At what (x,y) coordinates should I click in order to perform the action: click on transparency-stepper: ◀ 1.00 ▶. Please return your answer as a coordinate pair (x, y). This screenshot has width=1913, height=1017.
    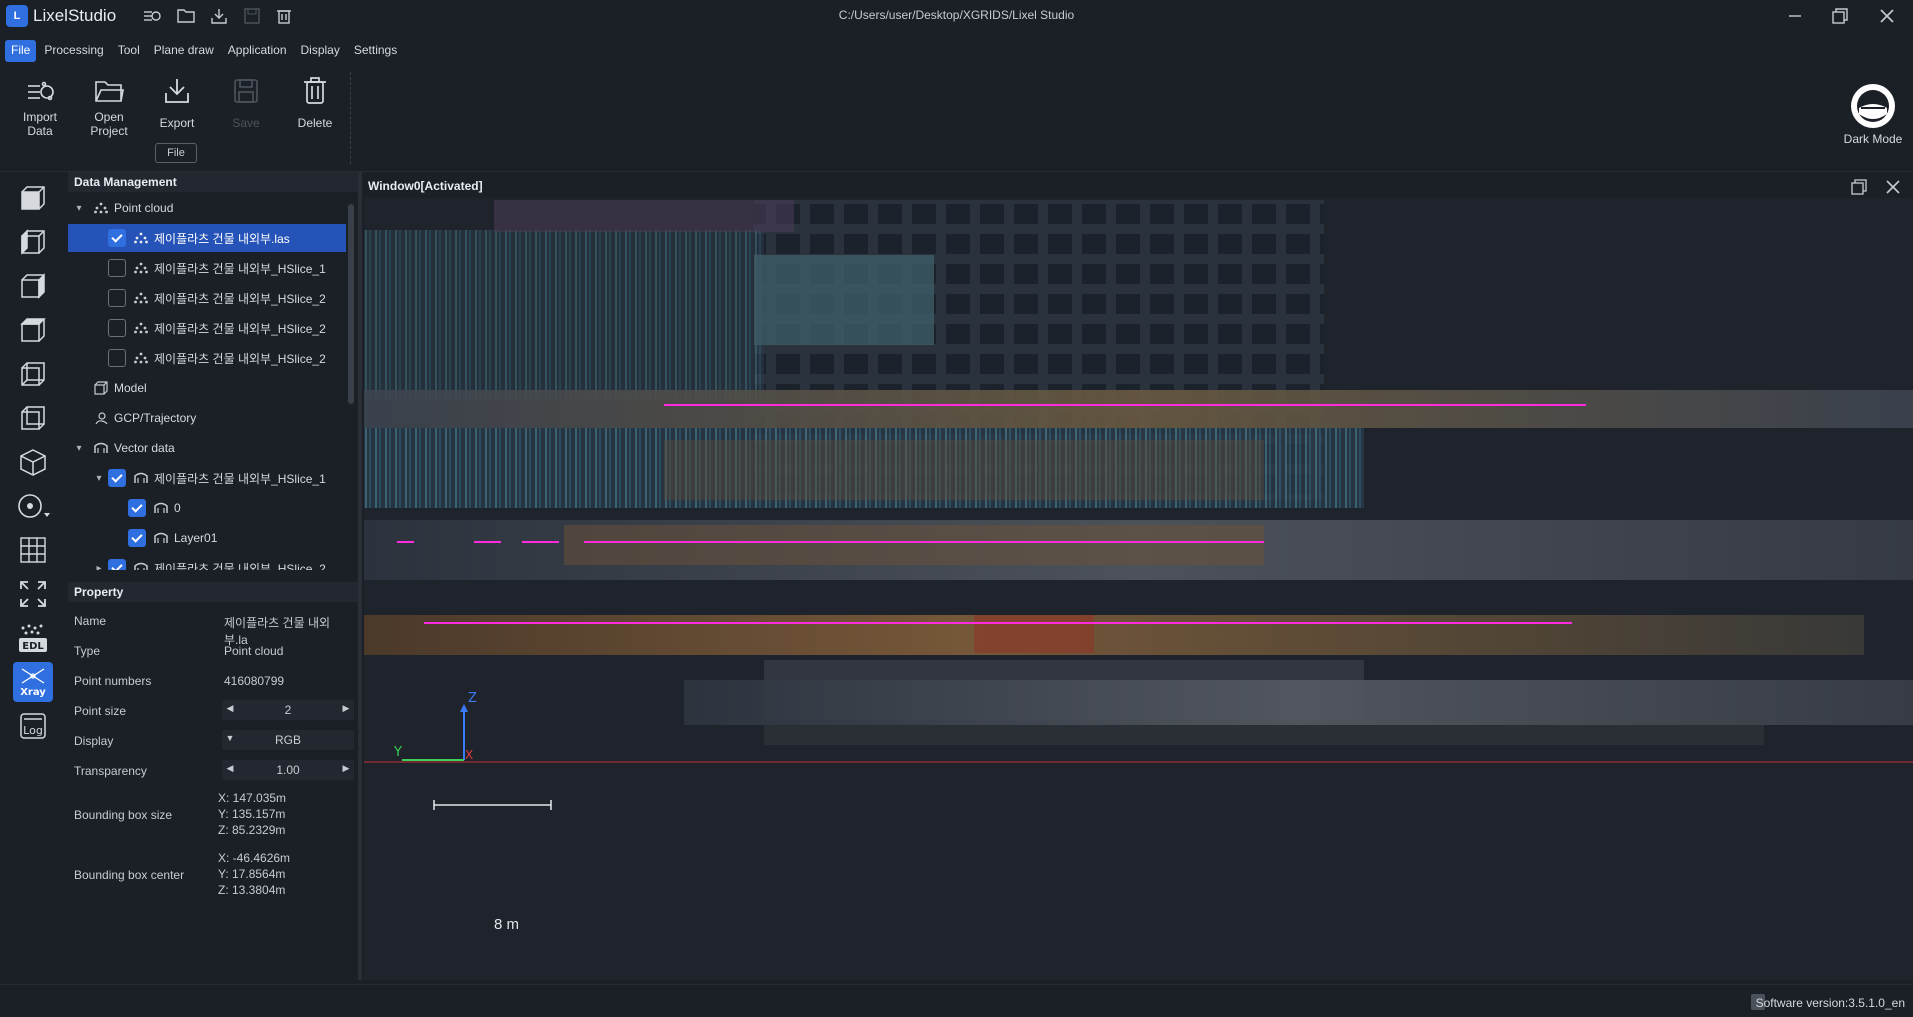
    Looking at the image, I should click on (288, 770).